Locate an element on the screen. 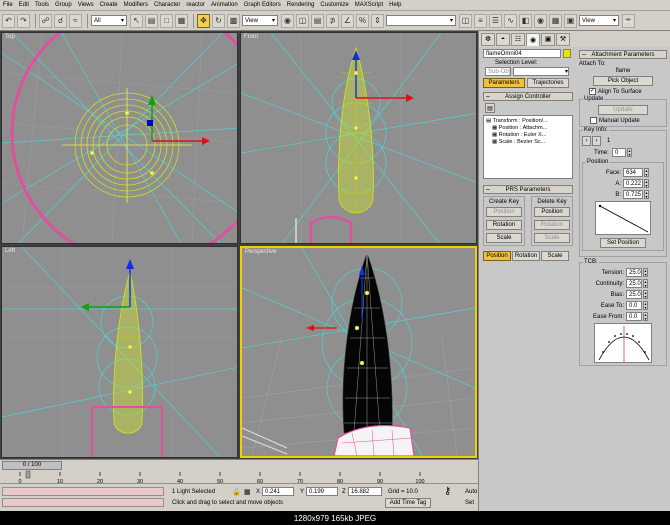 The height and width of the screenshot is (525, 670). align-tool-icon: ≡ is located at coordinates (480, 20).